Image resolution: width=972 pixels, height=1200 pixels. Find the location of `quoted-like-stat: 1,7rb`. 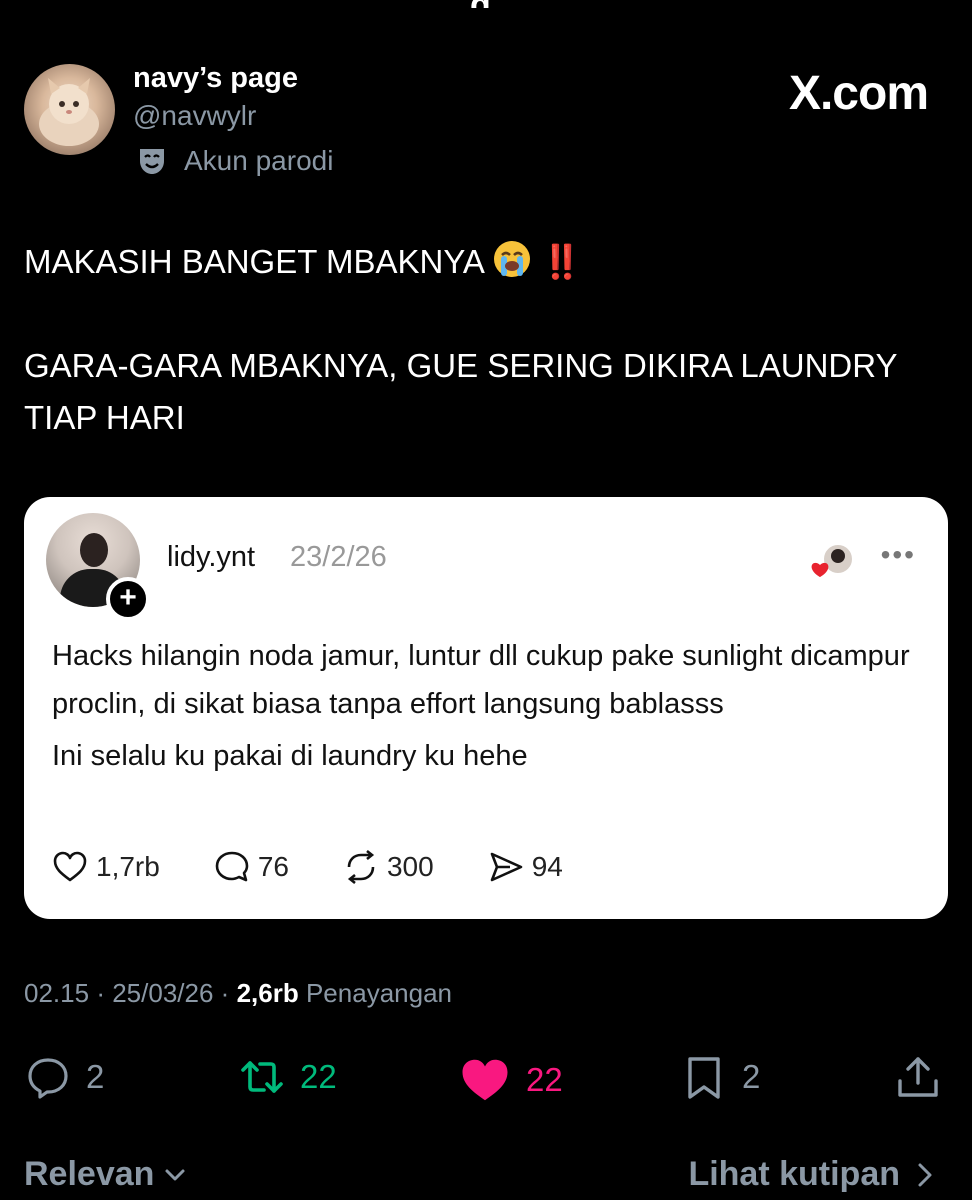

quoted-like-stat: 1,7rb is located at coordinates (105, 867).